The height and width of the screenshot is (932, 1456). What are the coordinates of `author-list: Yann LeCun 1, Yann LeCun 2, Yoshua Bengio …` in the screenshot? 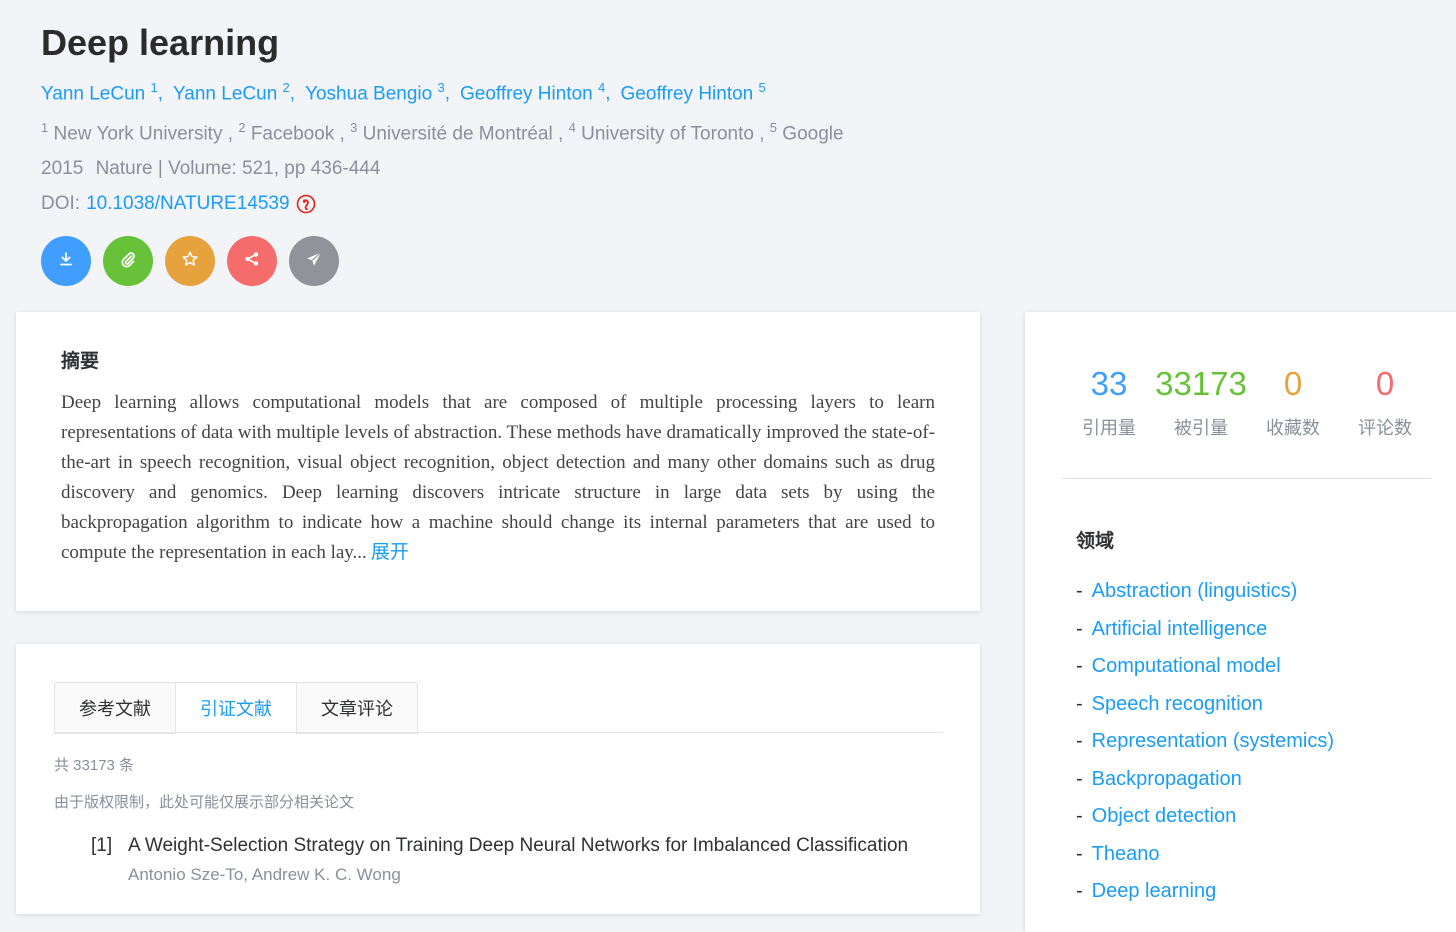 It's located at (403, 92).